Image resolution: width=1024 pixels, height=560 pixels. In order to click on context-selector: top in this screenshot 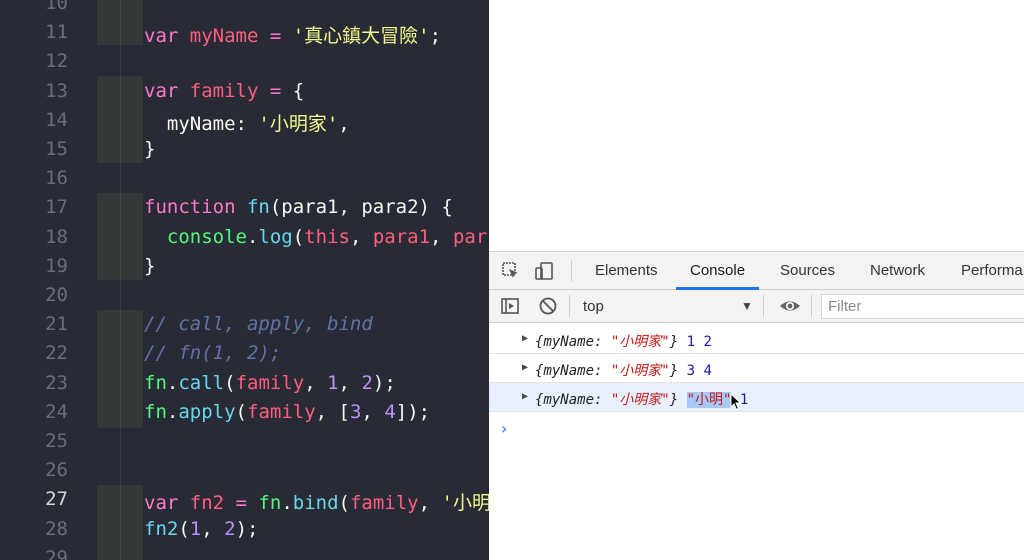, I will do `click(593, 306)`.